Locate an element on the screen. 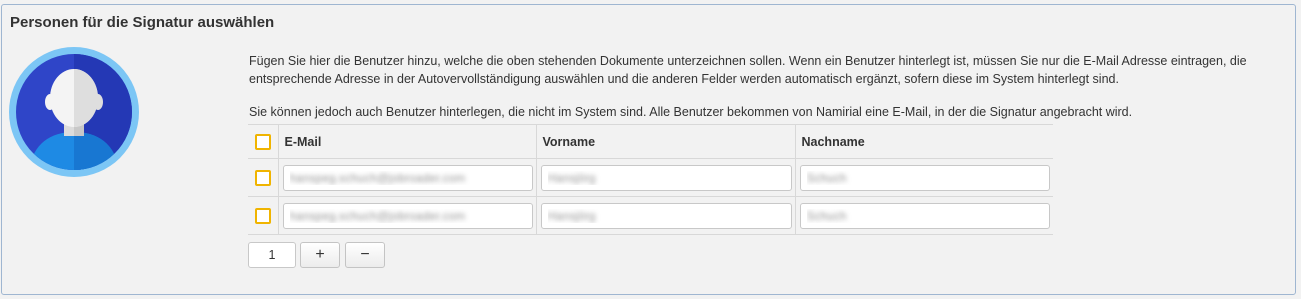 This screenshot has height=299, width=1301. select-all-checkbox is located at coordinates (262, 141).